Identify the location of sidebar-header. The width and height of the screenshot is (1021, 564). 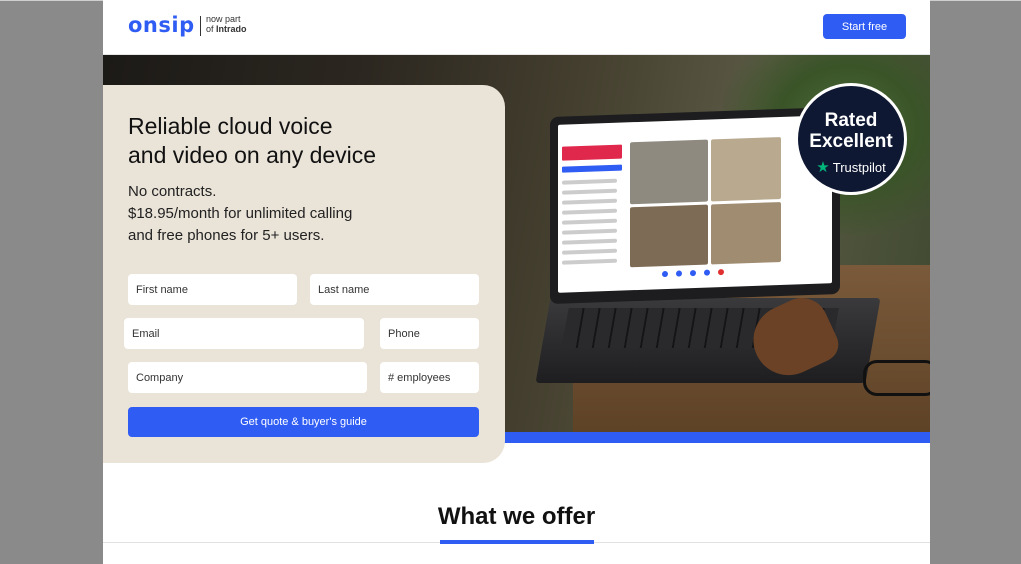
(592, 152).